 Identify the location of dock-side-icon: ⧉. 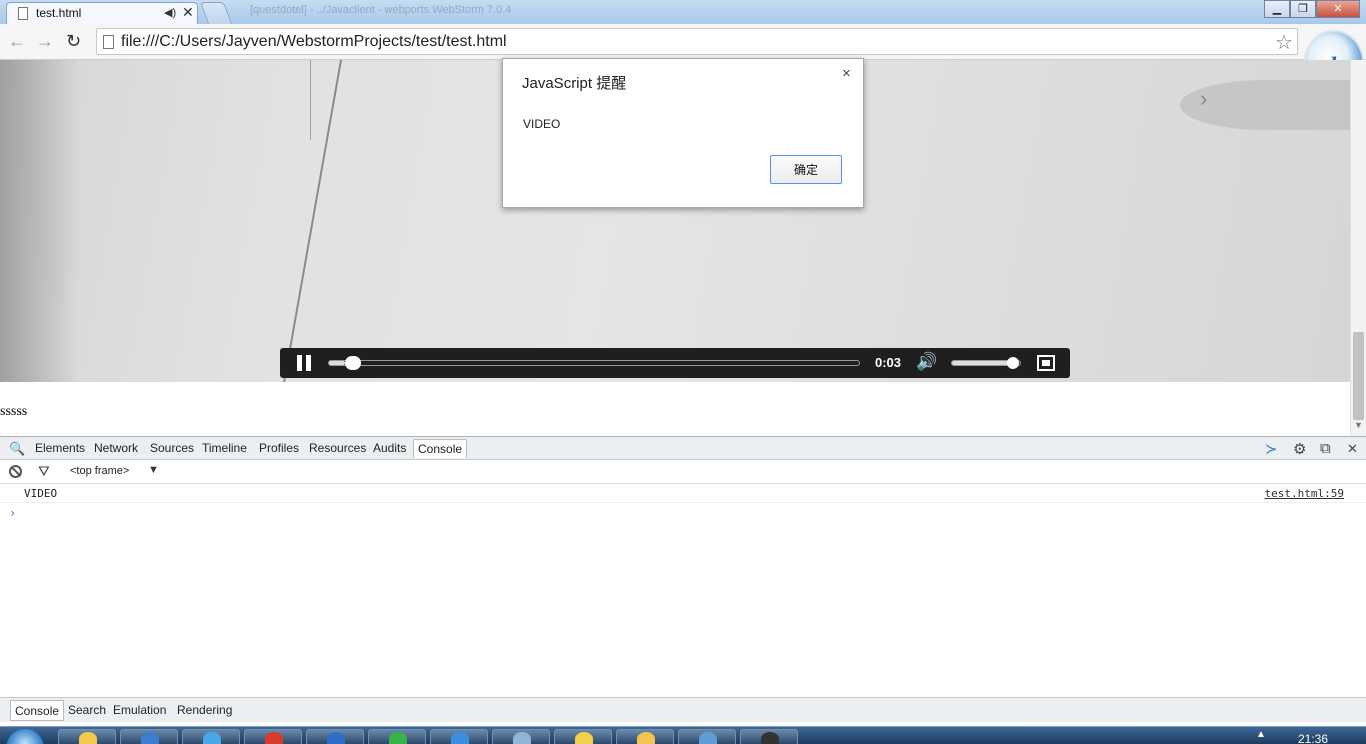
(1325, 448).